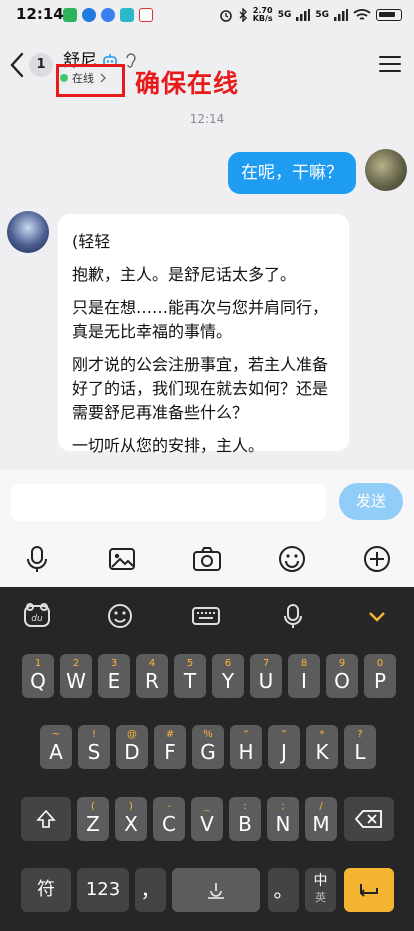 The image size is (414, 931). What do you see at coordinates (245, 819) in the screenshot?
I see `key-b: :B` at bounding box center [245, 819].